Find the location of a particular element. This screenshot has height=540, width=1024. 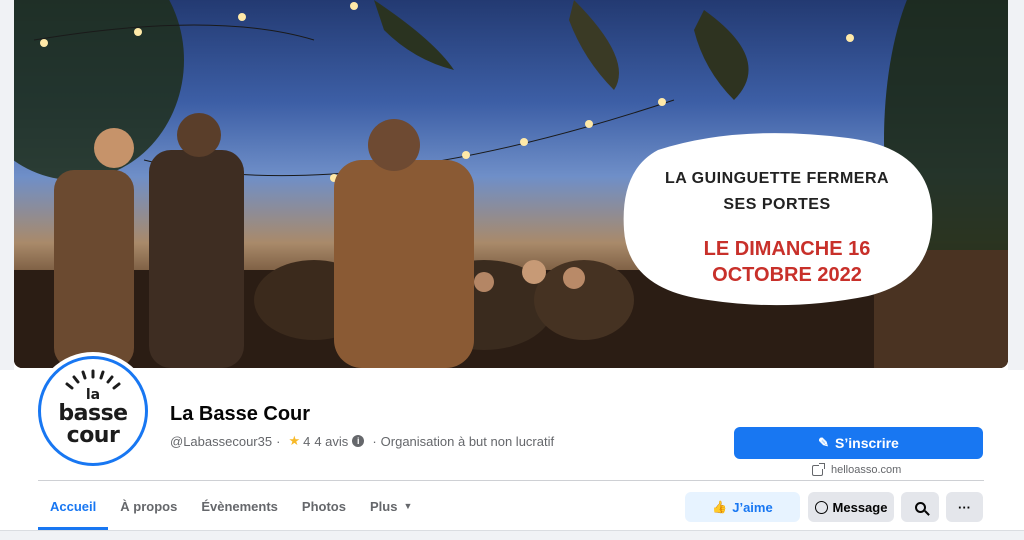

avatar-logo: la basse cour is located at coordinates (93, 411).